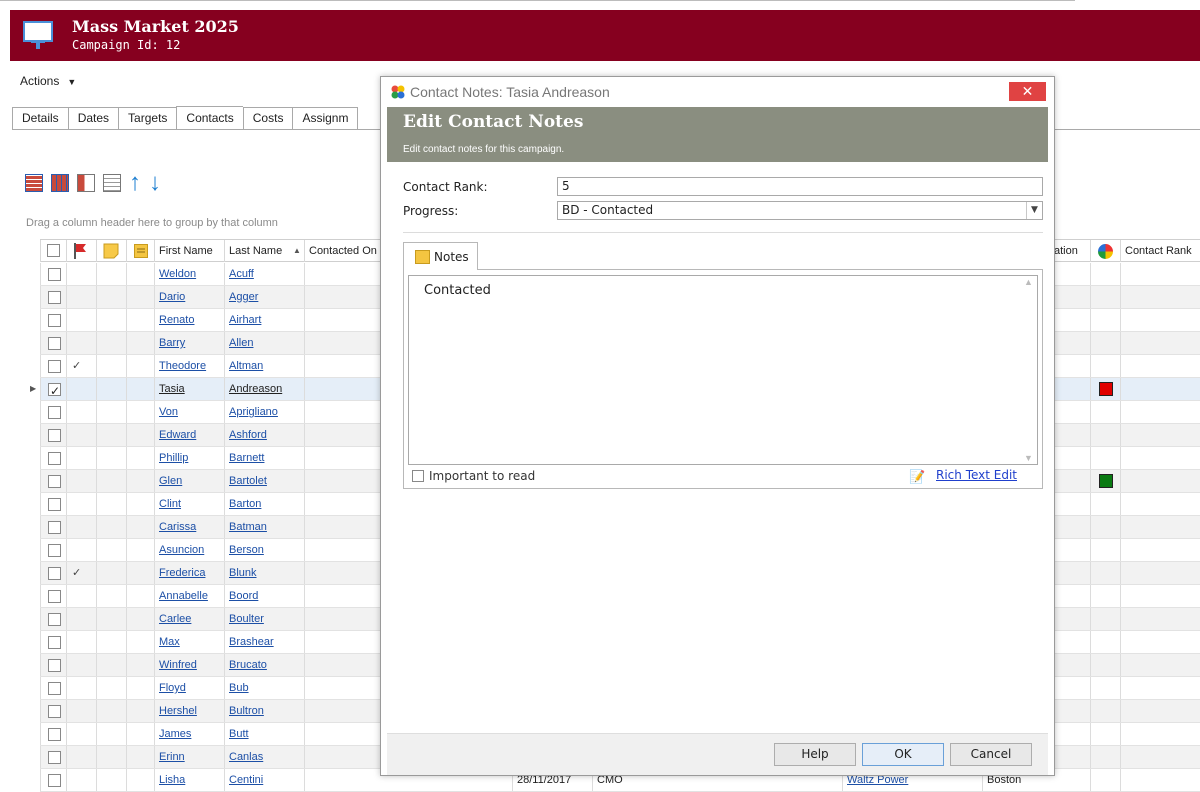  What do you see at coordinates (182, 366) in the screenshot?
I see `first-name-link: Theodore` at bounding box center [182, 366].